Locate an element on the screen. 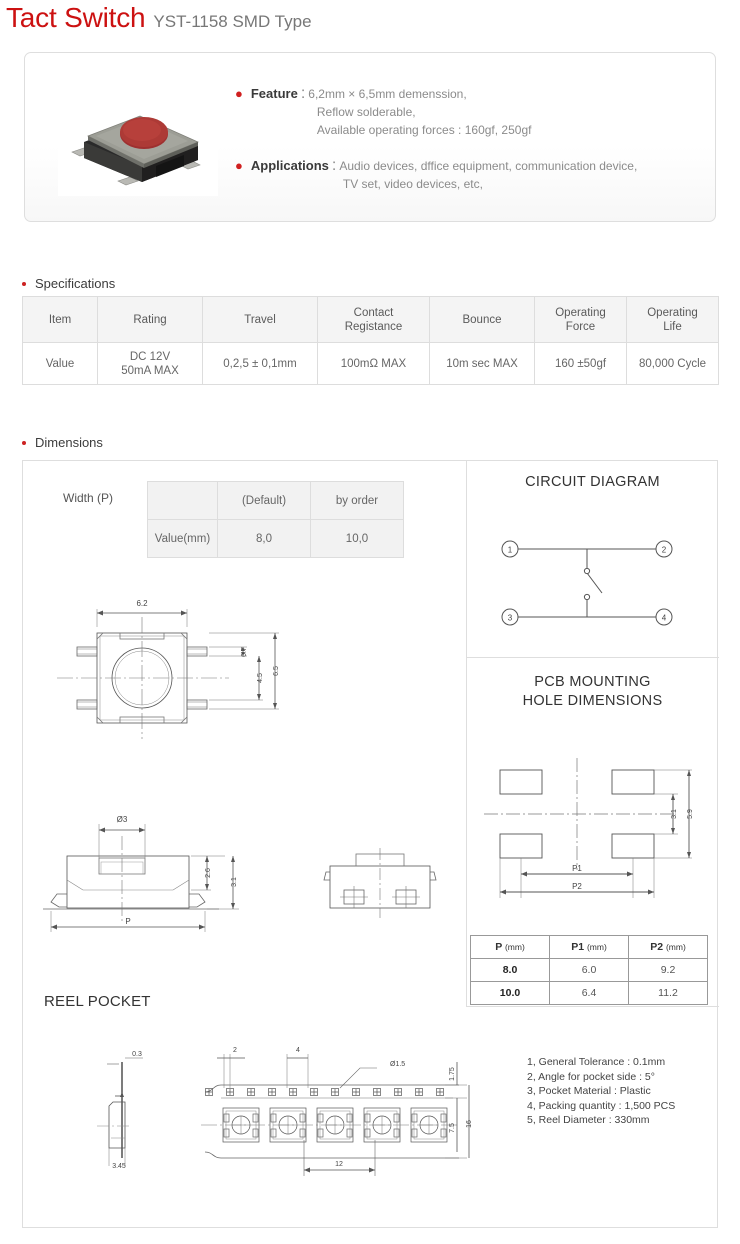  side-view-drawing: Ø3 2.6 3.1 P is located at coordinates (141, 873).